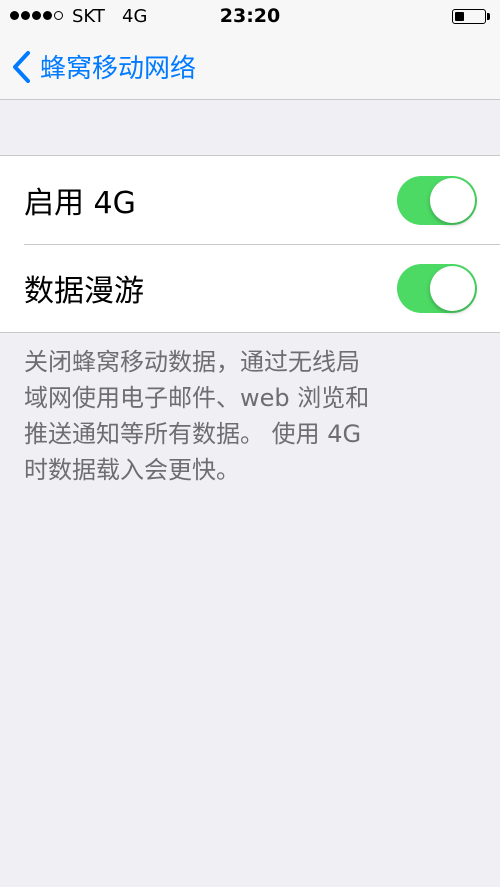 This screenshot has height=887, width=500. Describe the element at coordinates (250, 288) in the screenshot. I see `setting-row-data-roaming: 数据漫游` at that location.